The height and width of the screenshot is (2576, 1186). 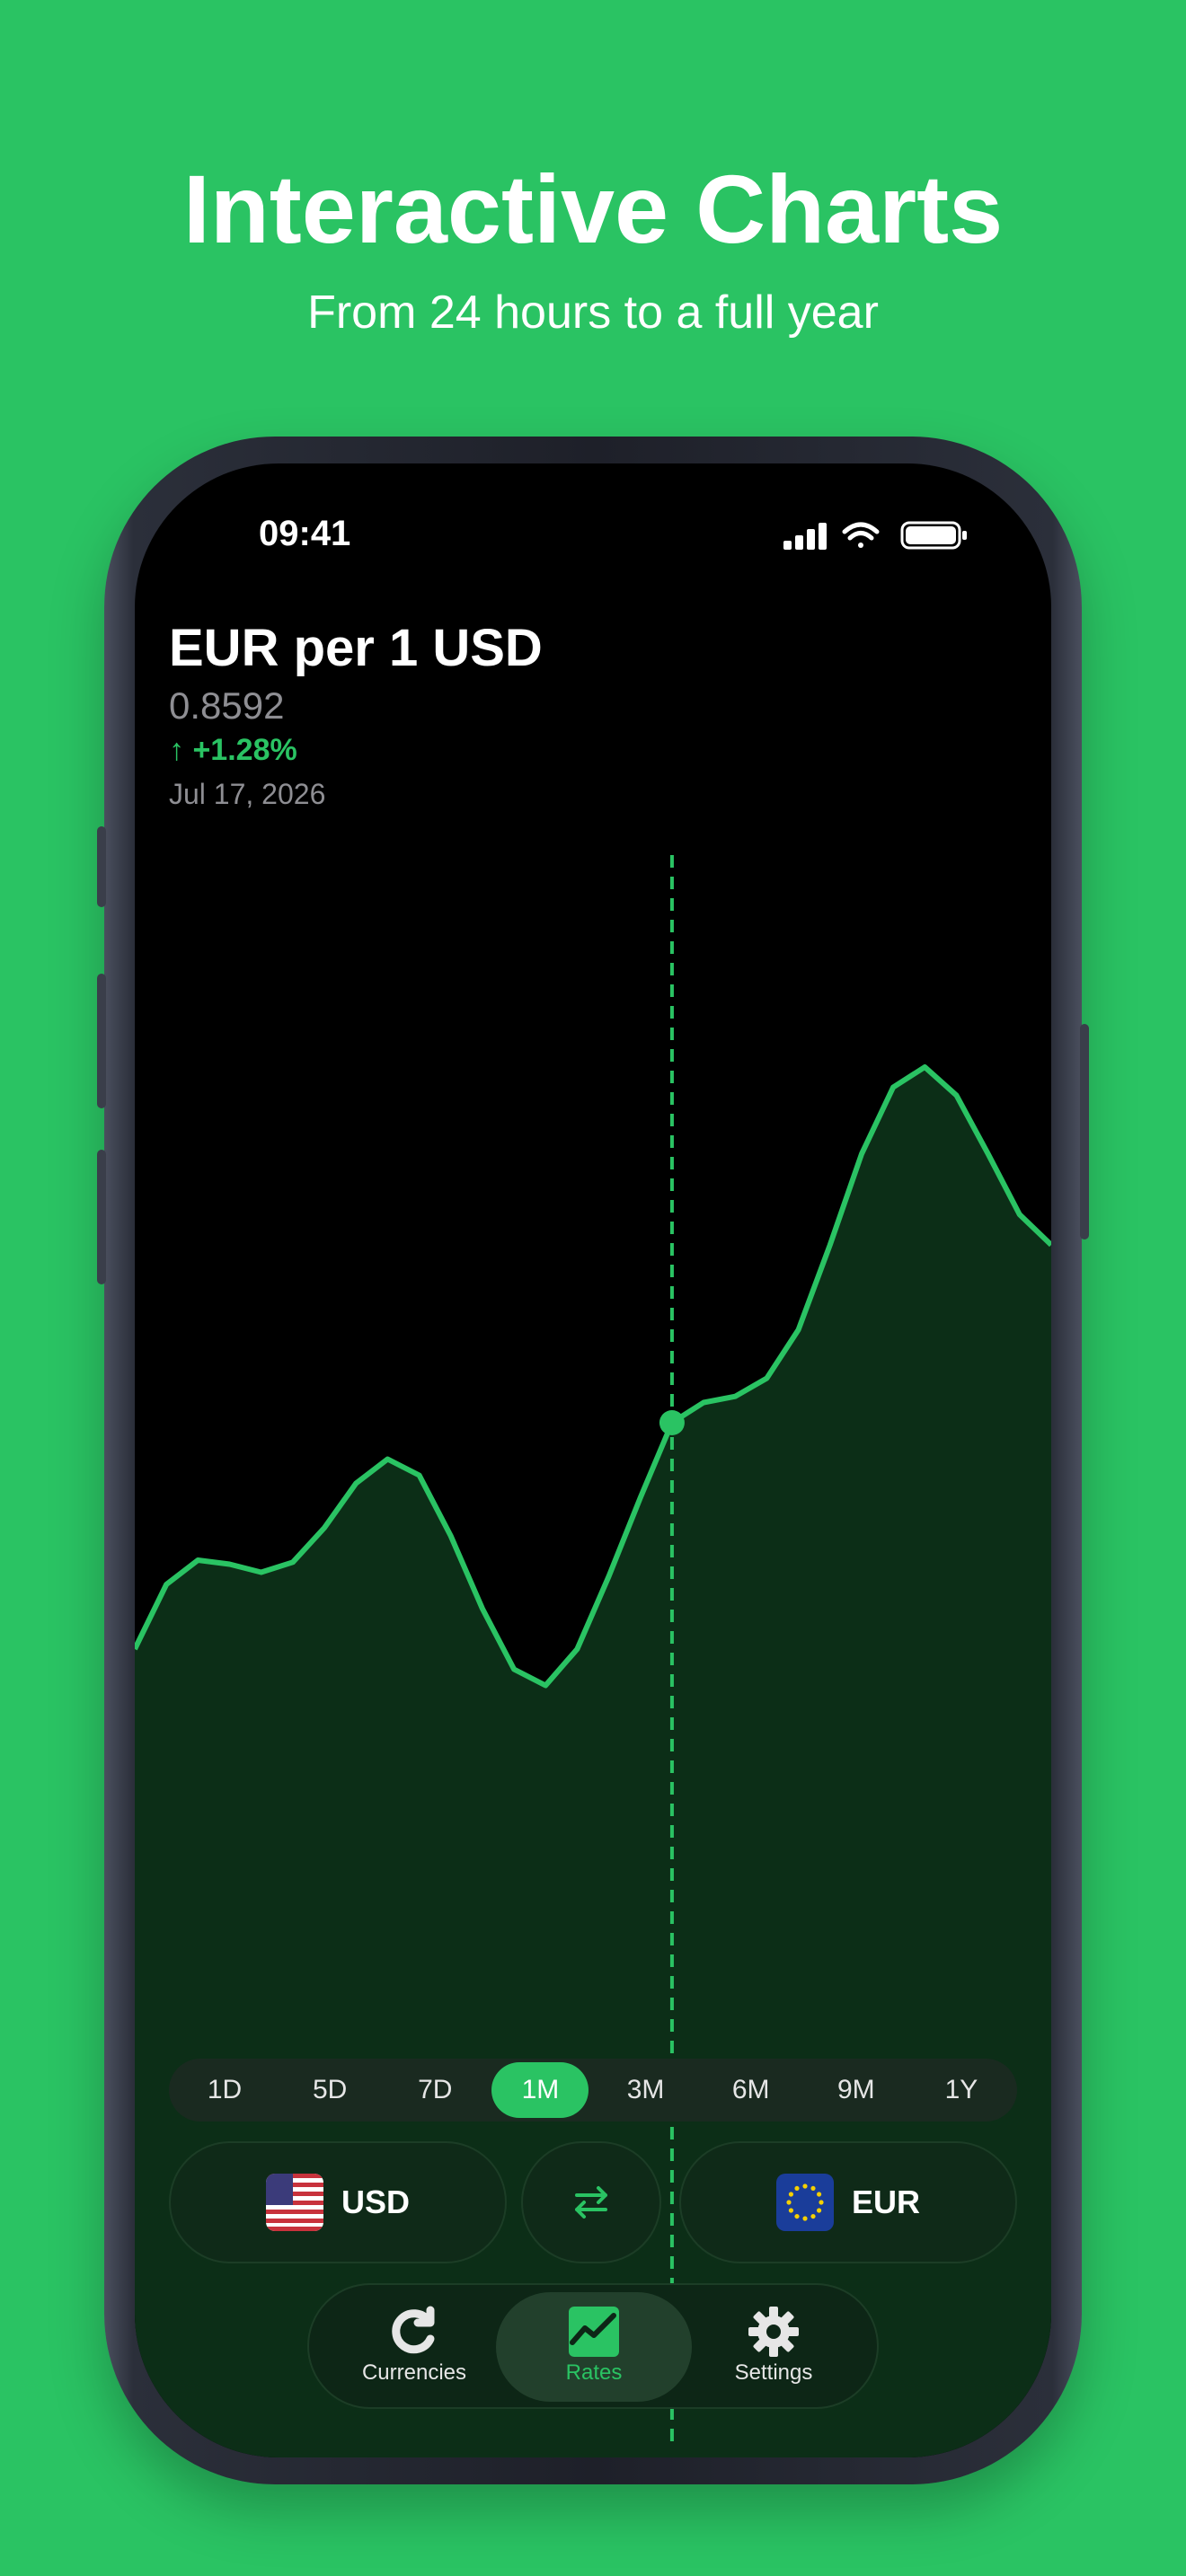 What do you see at coordinates (885, 2201) in the screenshot?
I see `to-currency-code: EUR` at bounding box center [885, 2201].